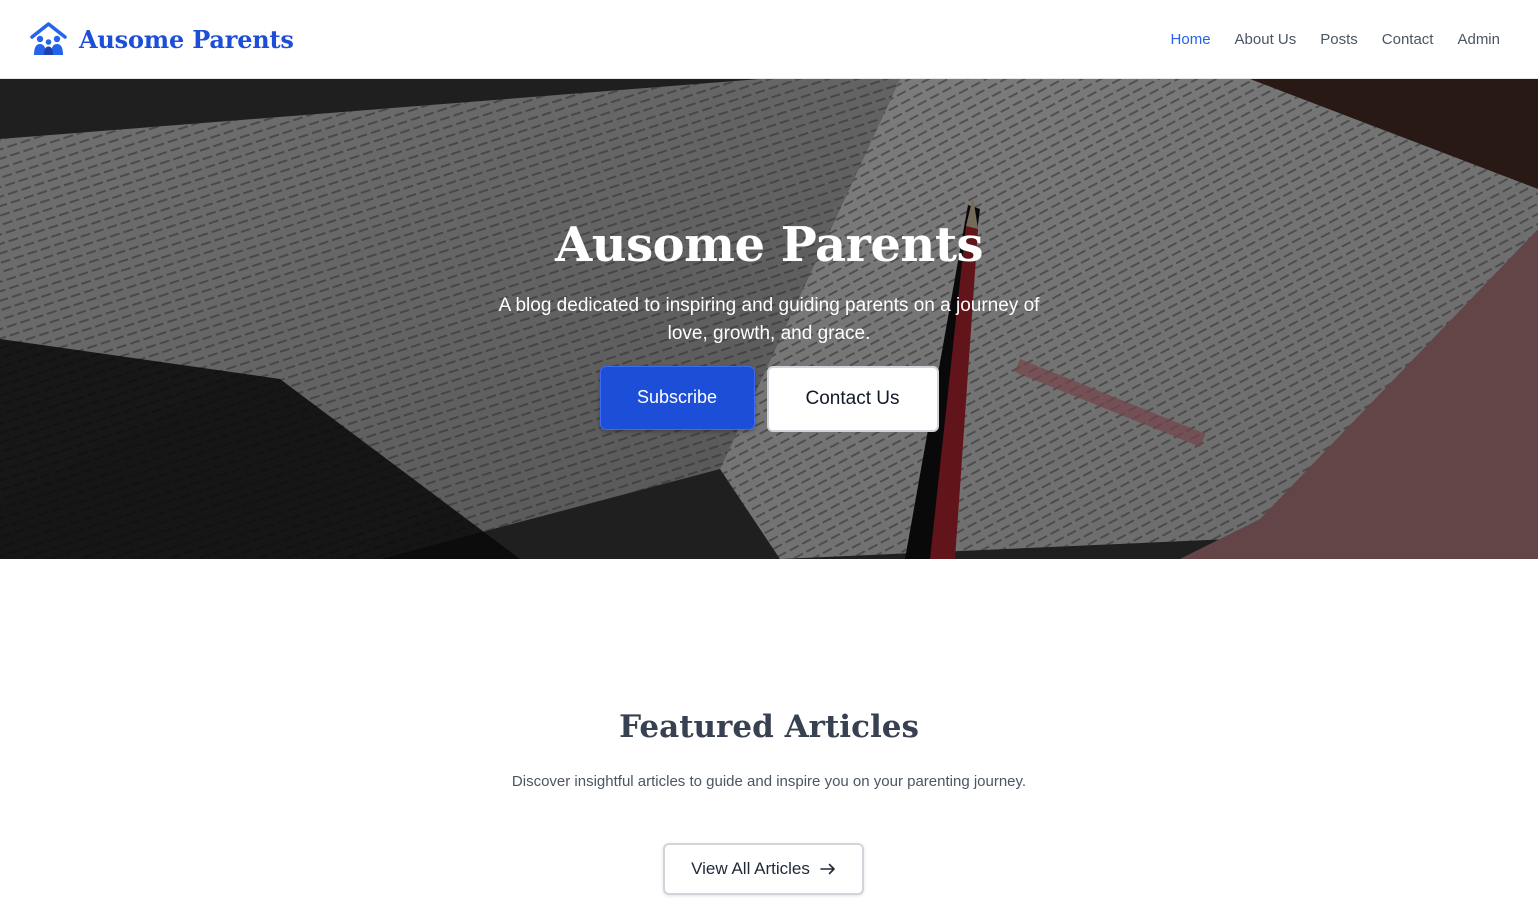 The width and height of the screenshot is (1538, 912). I want to click on brand-logo-link: Ausome Parents, so click(162, 39).